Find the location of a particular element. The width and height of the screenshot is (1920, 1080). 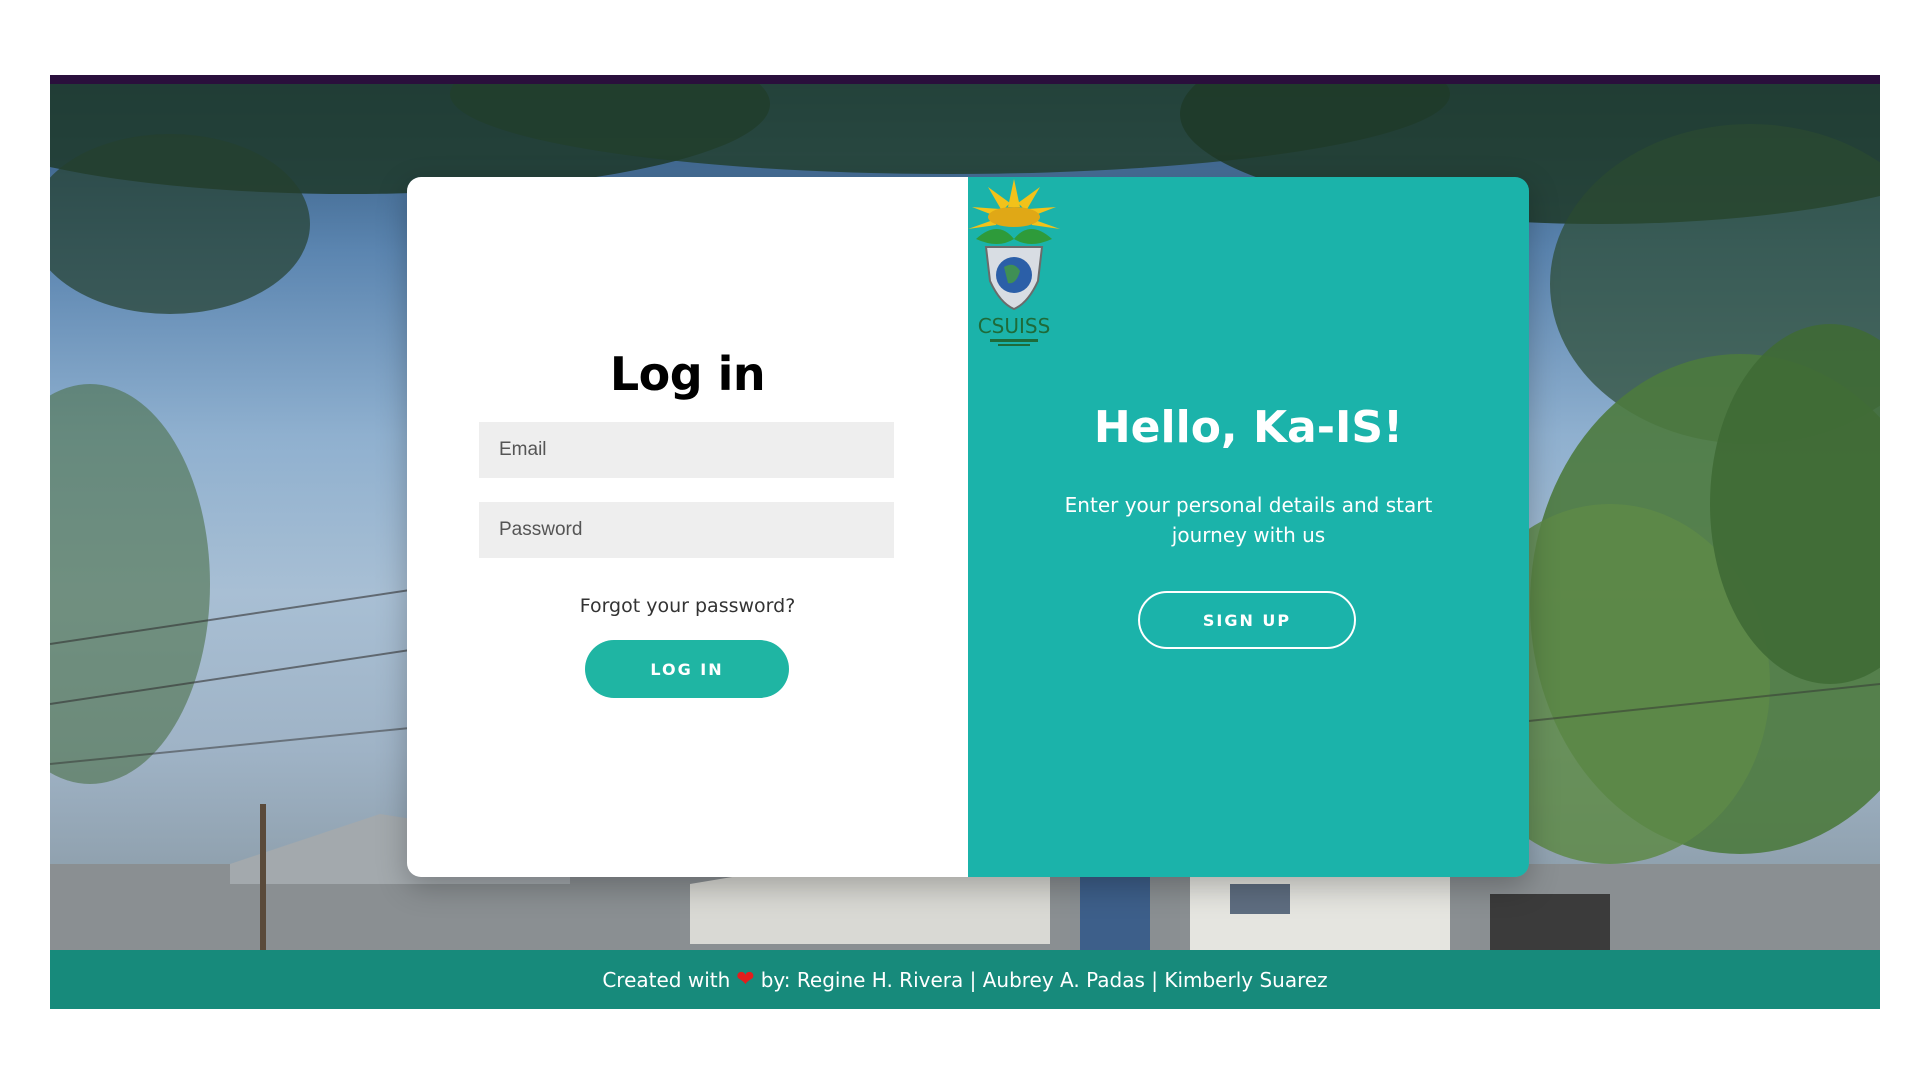

welcome-heading: Hello, Ka-IS! is located at coordinates (1248, 427).